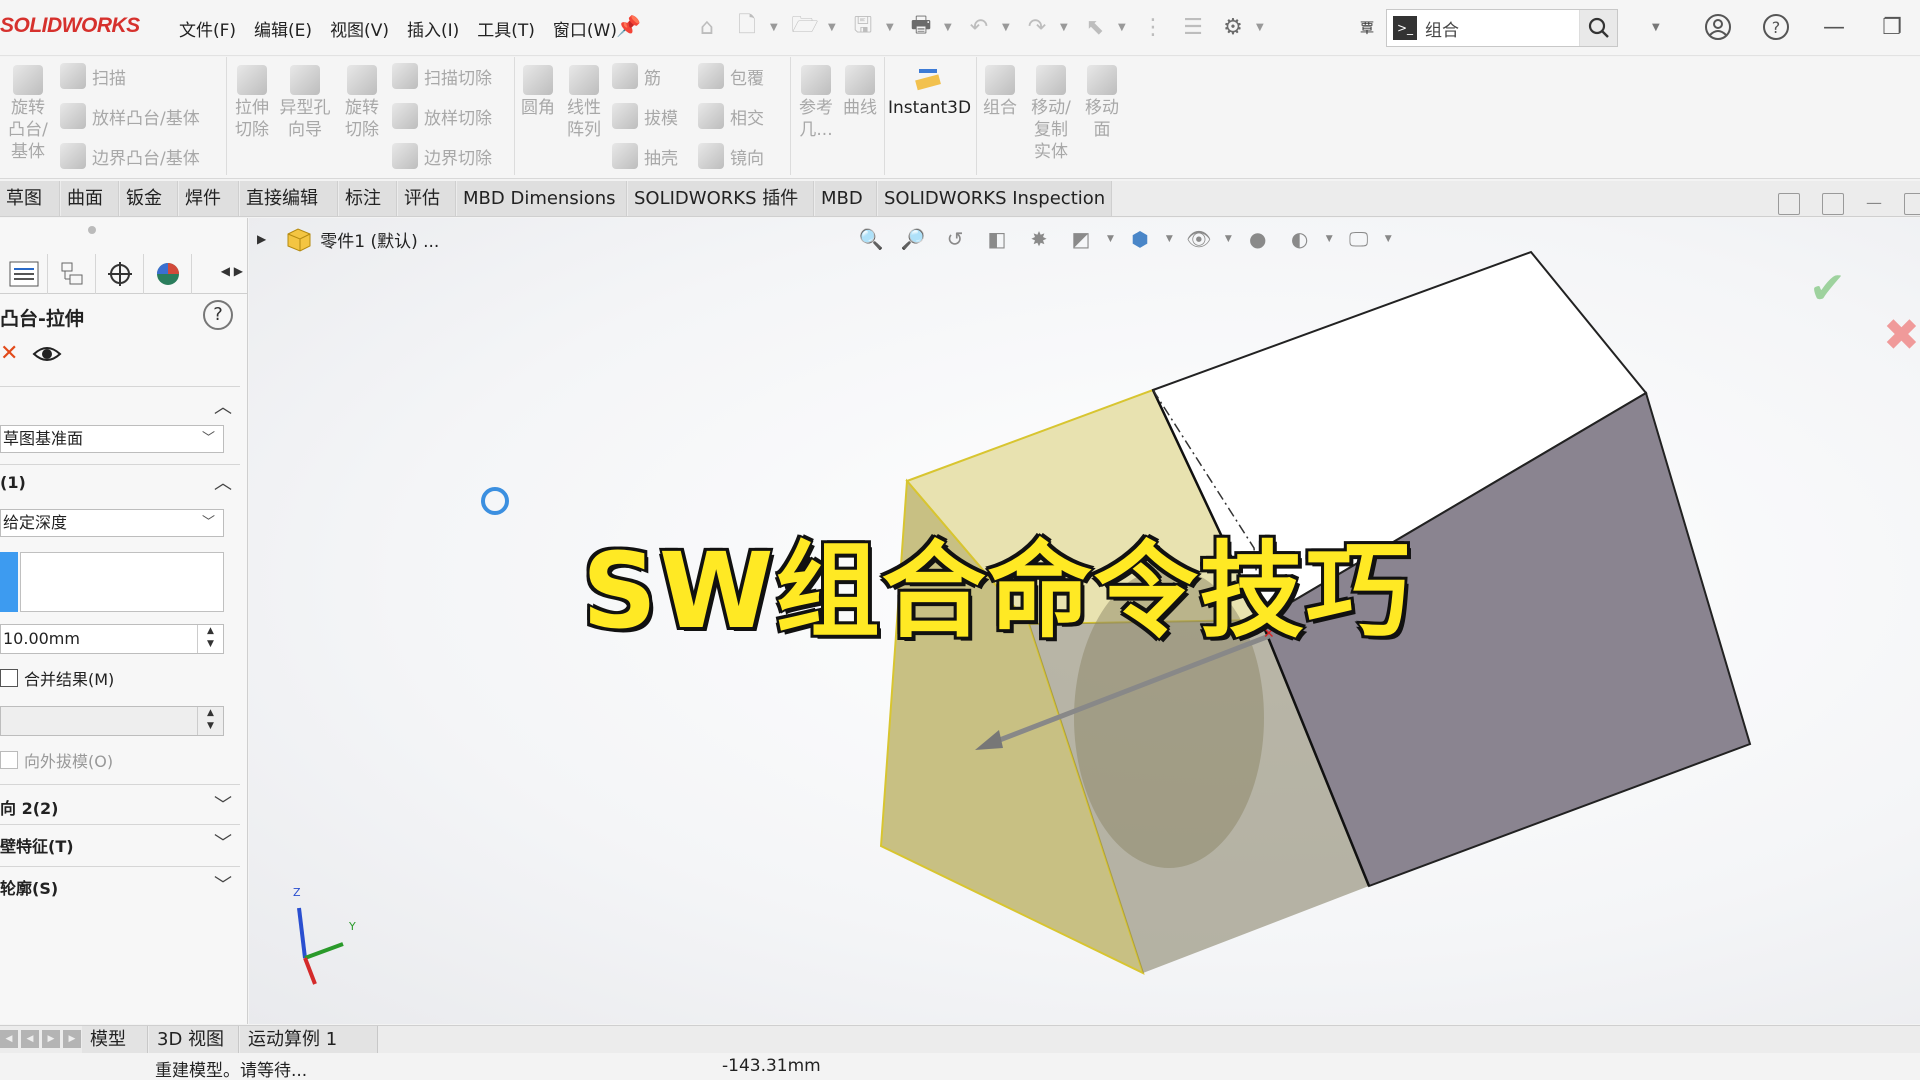 The image size is (1920, 1080). Describe the element at coordinates (506, 28) in the screenshot. I see `menu-tools: 工具(T)` at that location.